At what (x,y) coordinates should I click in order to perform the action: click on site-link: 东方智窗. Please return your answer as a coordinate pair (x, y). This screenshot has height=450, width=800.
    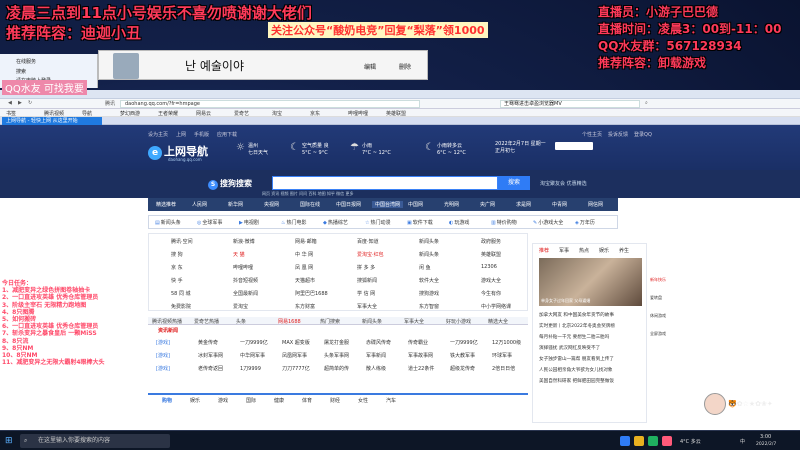
    Looking at the image, I should click on (429, 306).